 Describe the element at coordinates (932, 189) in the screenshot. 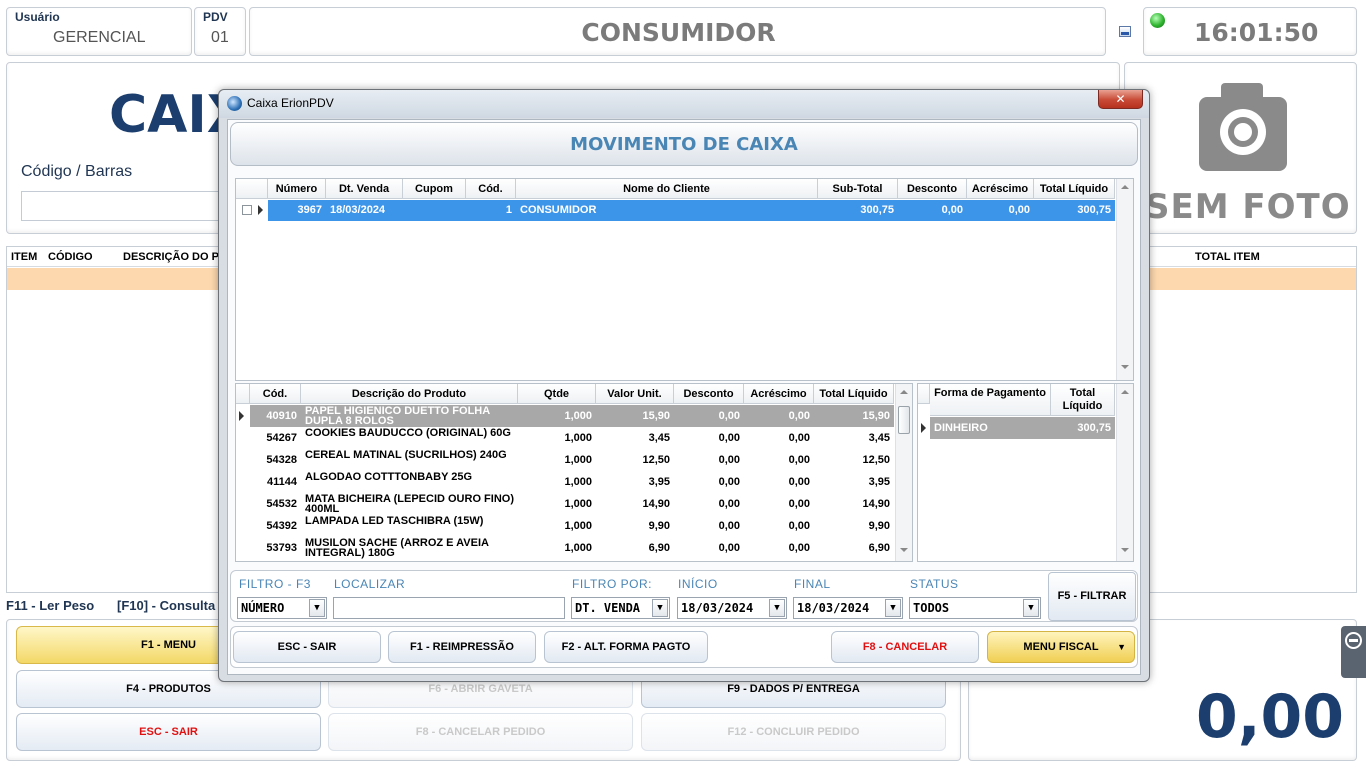

I see `sales-col-desconto: Desconto` at that location.